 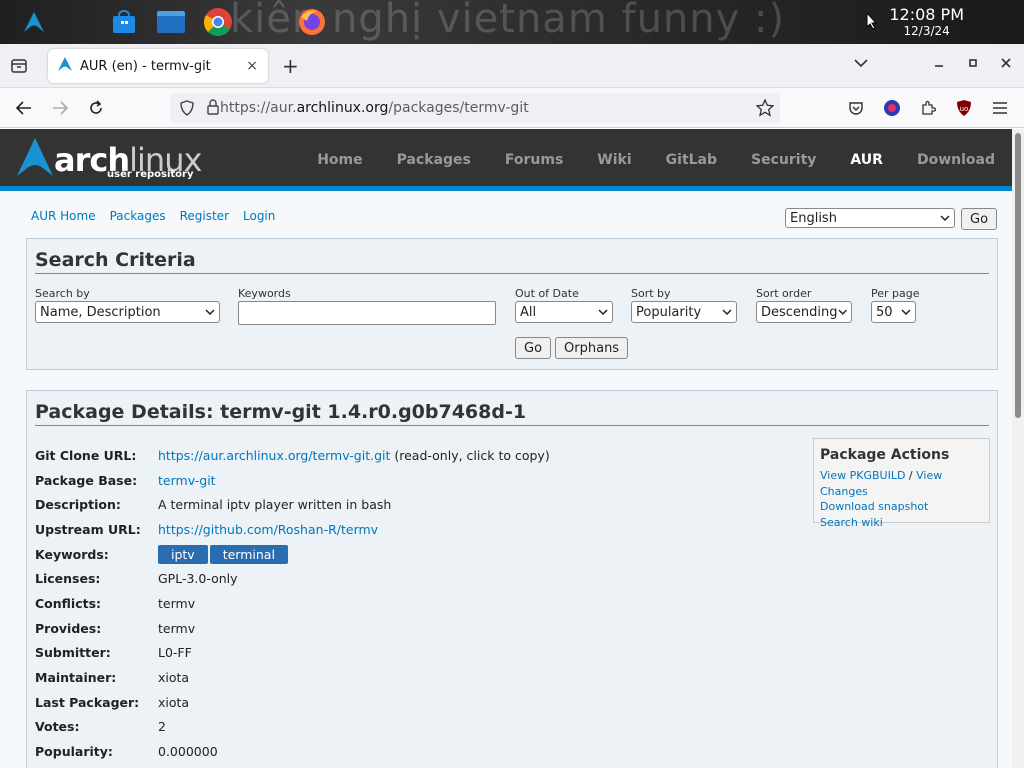 I want to click on menu-wiki: Wiki, so click(x=614, y=160).